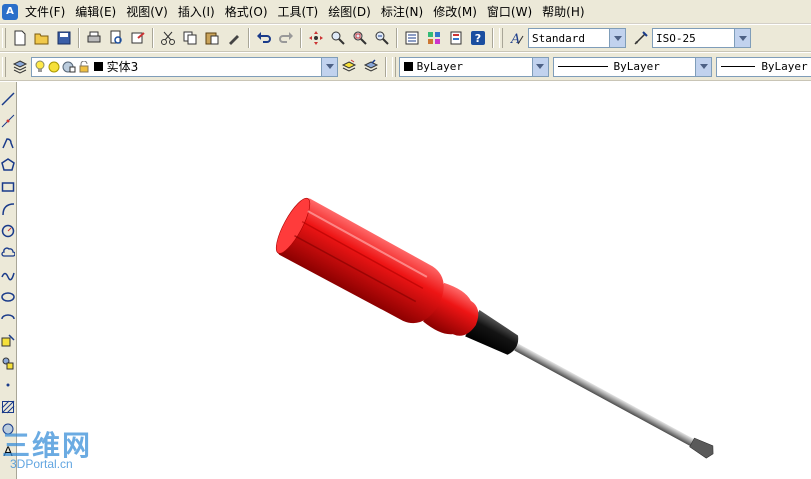 This screenshot has height=479, width=811. What do you see at coordinates (184, 66) in the screenshot?
I see `layer-select: 实体3` at bounding box center [184, 66].